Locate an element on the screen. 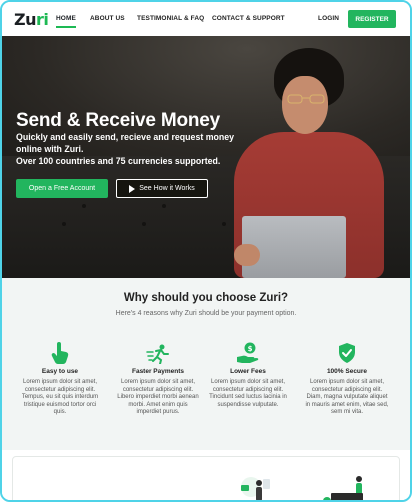 The width and height of the screenshot is (412, 502). hand-coin-icon: $ is located at coordinates (248, 352).